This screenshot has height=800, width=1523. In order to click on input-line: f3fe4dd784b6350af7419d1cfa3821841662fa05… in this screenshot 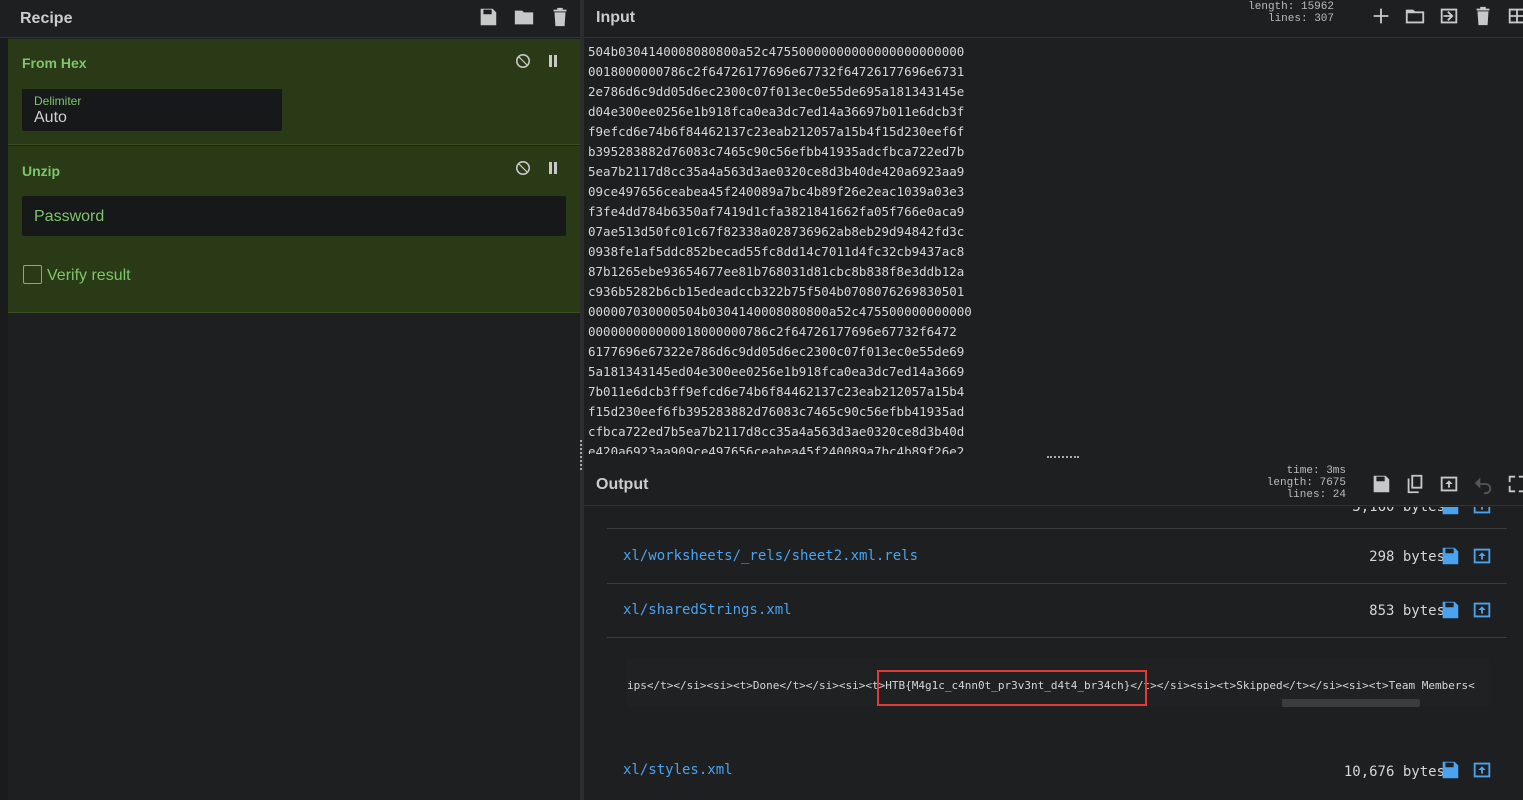, I will do `click(776, 211)`.